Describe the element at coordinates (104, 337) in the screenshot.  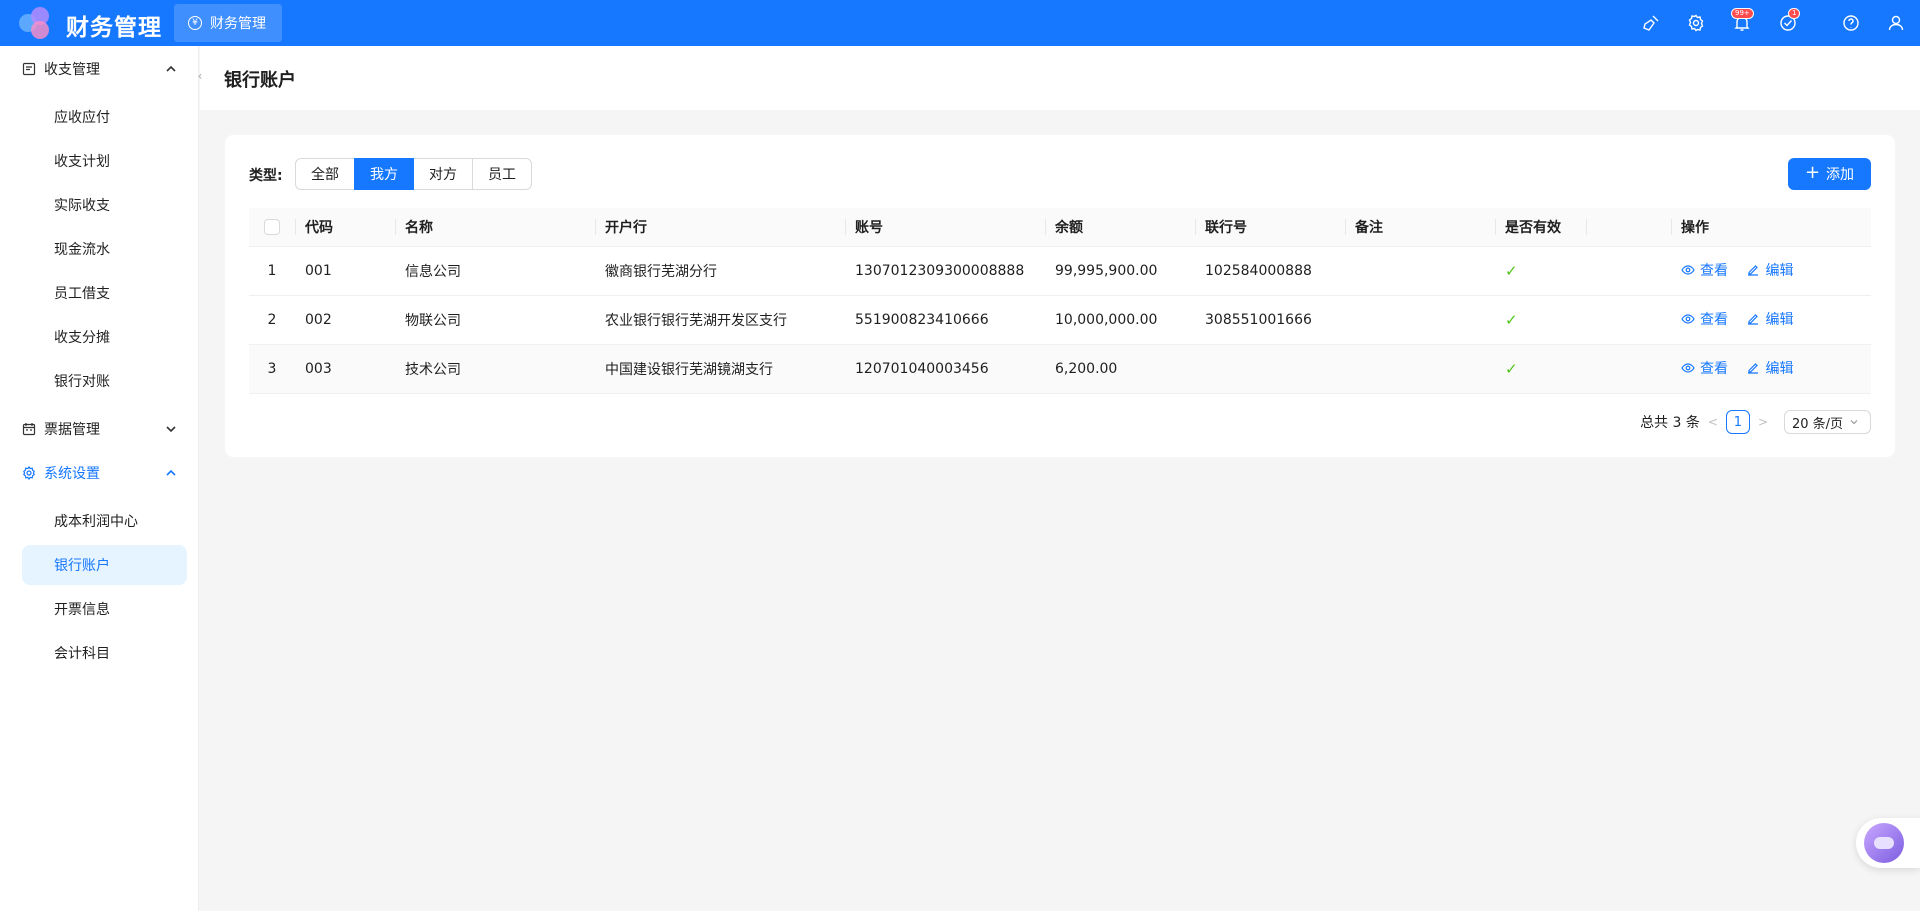
I see `sidebar-item-allocation: 收支分摊` at that location.